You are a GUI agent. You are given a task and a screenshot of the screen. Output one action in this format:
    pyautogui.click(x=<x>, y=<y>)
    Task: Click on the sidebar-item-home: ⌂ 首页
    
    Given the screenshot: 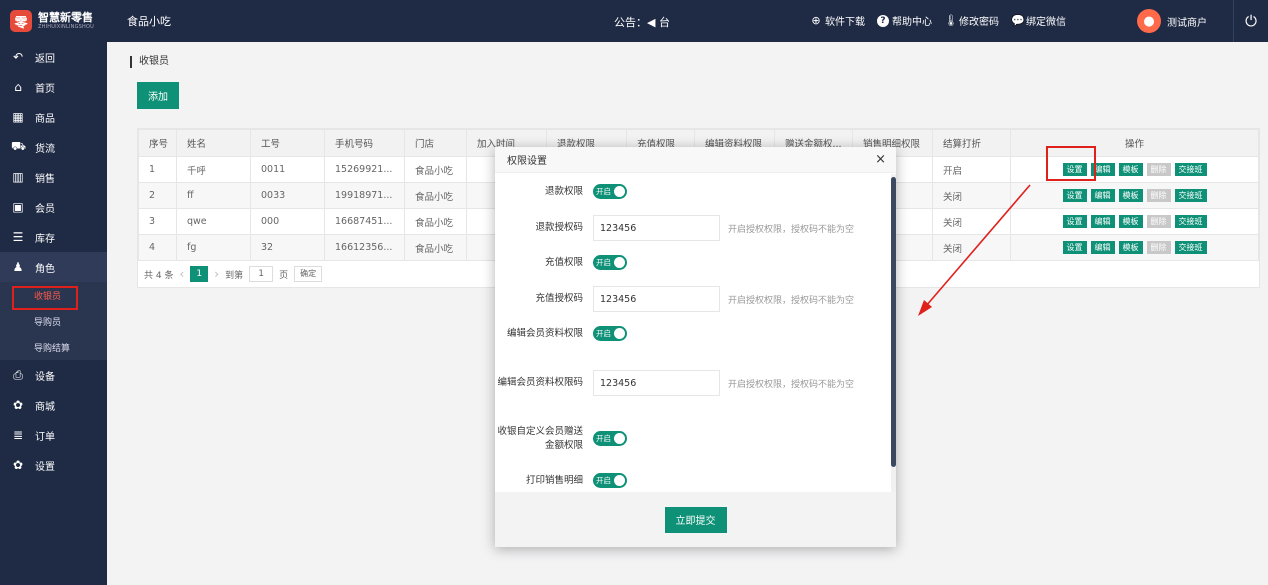 What is the action you would take?
    pyautogui.click(x=53, y=87)
    